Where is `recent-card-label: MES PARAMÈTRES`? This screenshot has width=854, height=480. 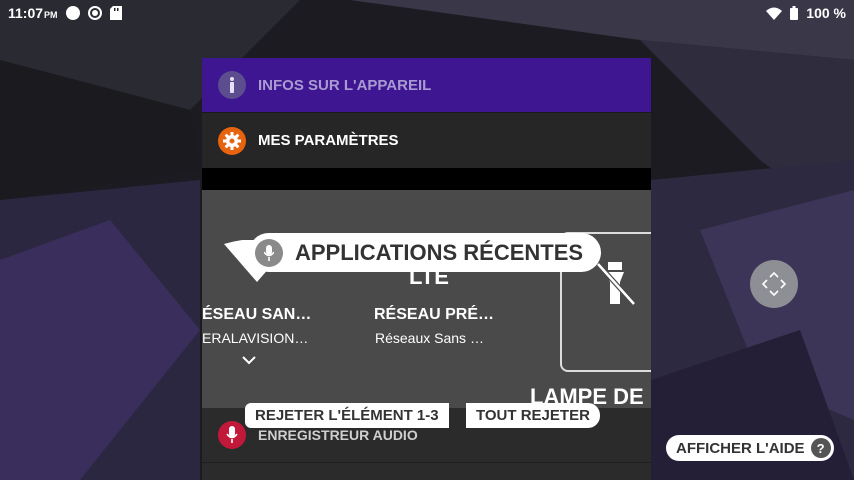 recent-card-label: MES PARAMÈTRES is located at coordinates (328, 140).